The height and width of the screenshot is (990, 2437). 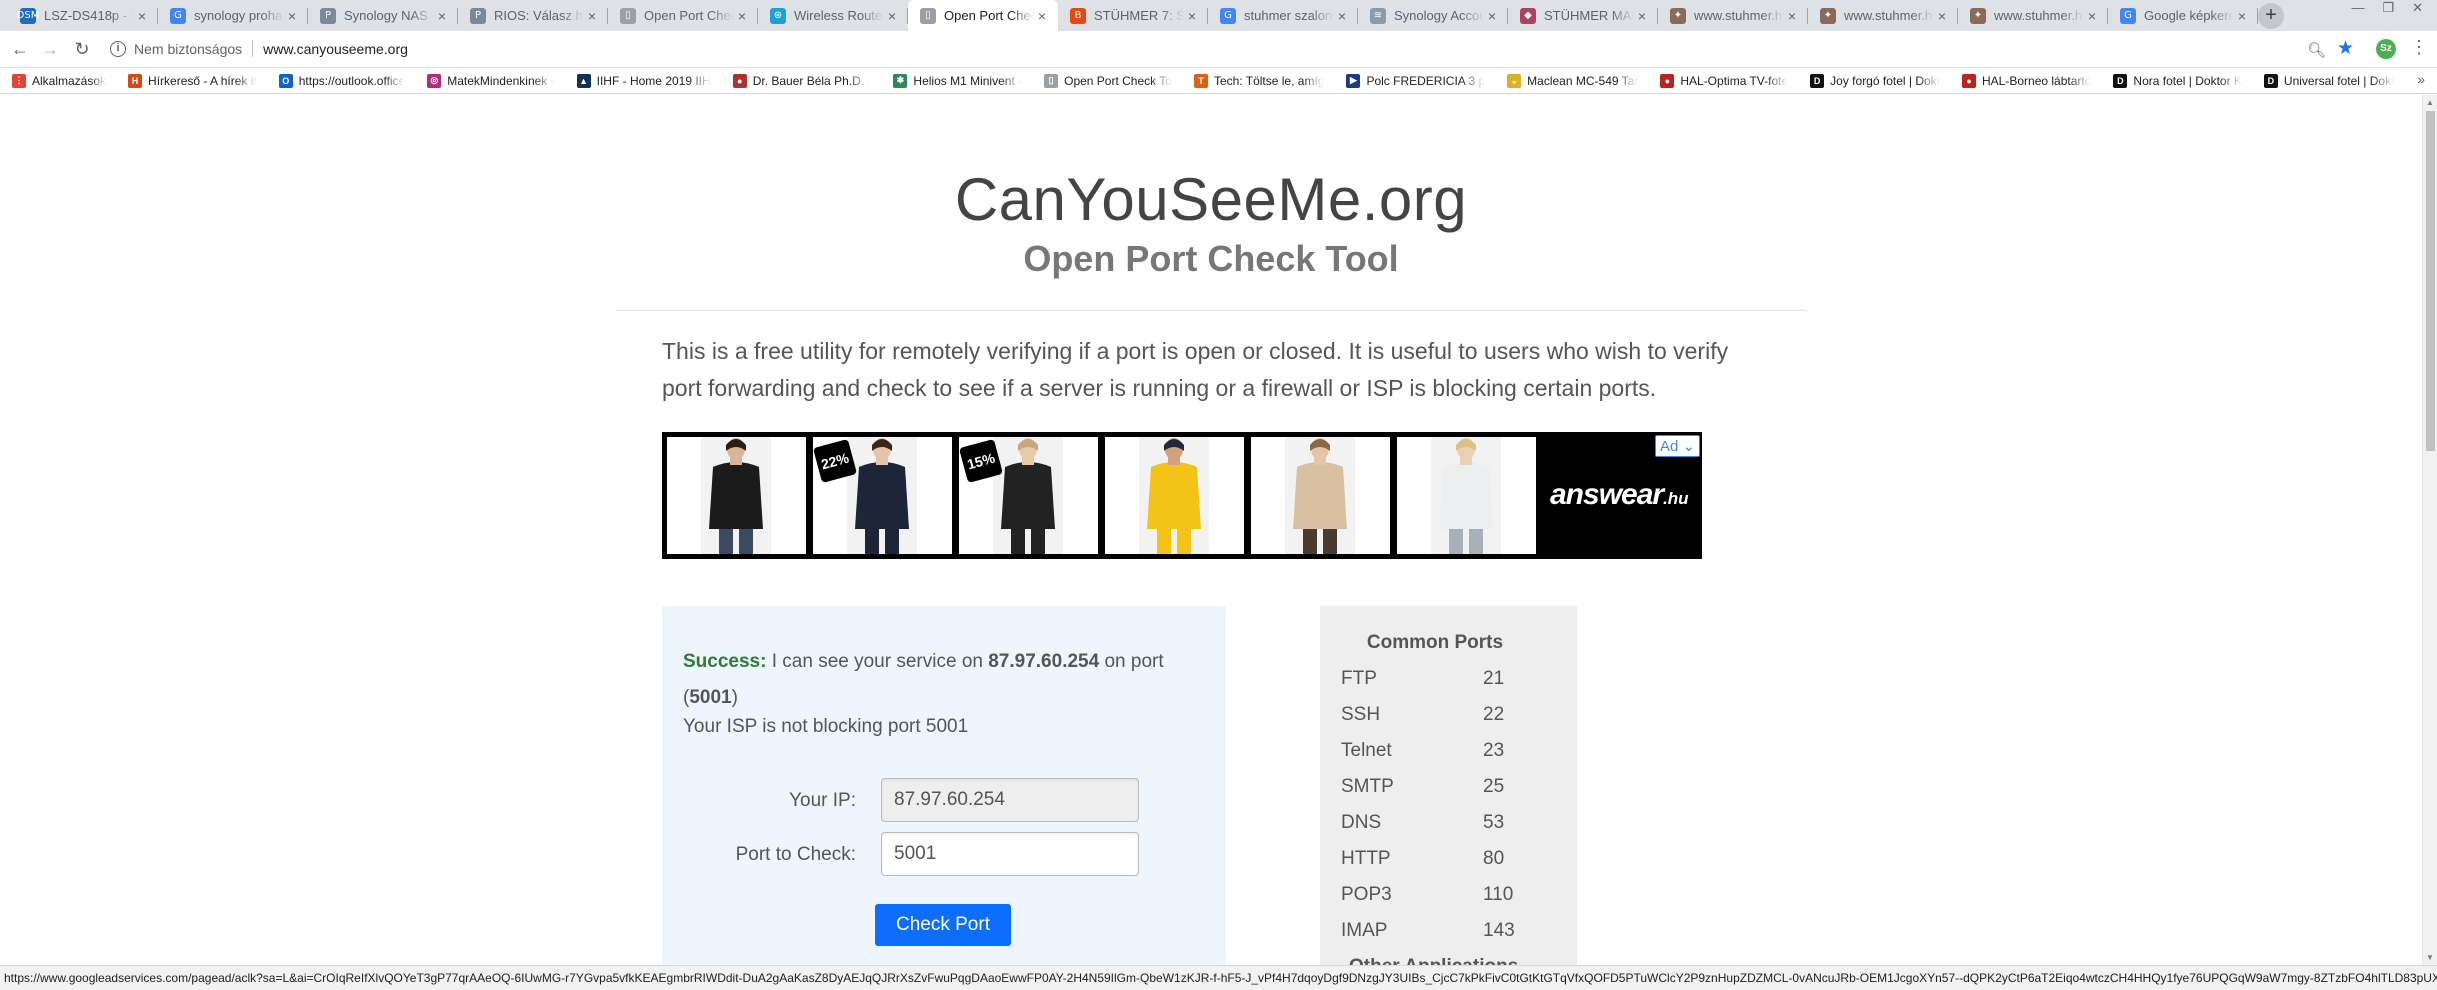 What do you see at coordinates (1044, 661) in the screenshot?
I see `result-ip: 87.97.60.254` at bounding box center [1044, 661].